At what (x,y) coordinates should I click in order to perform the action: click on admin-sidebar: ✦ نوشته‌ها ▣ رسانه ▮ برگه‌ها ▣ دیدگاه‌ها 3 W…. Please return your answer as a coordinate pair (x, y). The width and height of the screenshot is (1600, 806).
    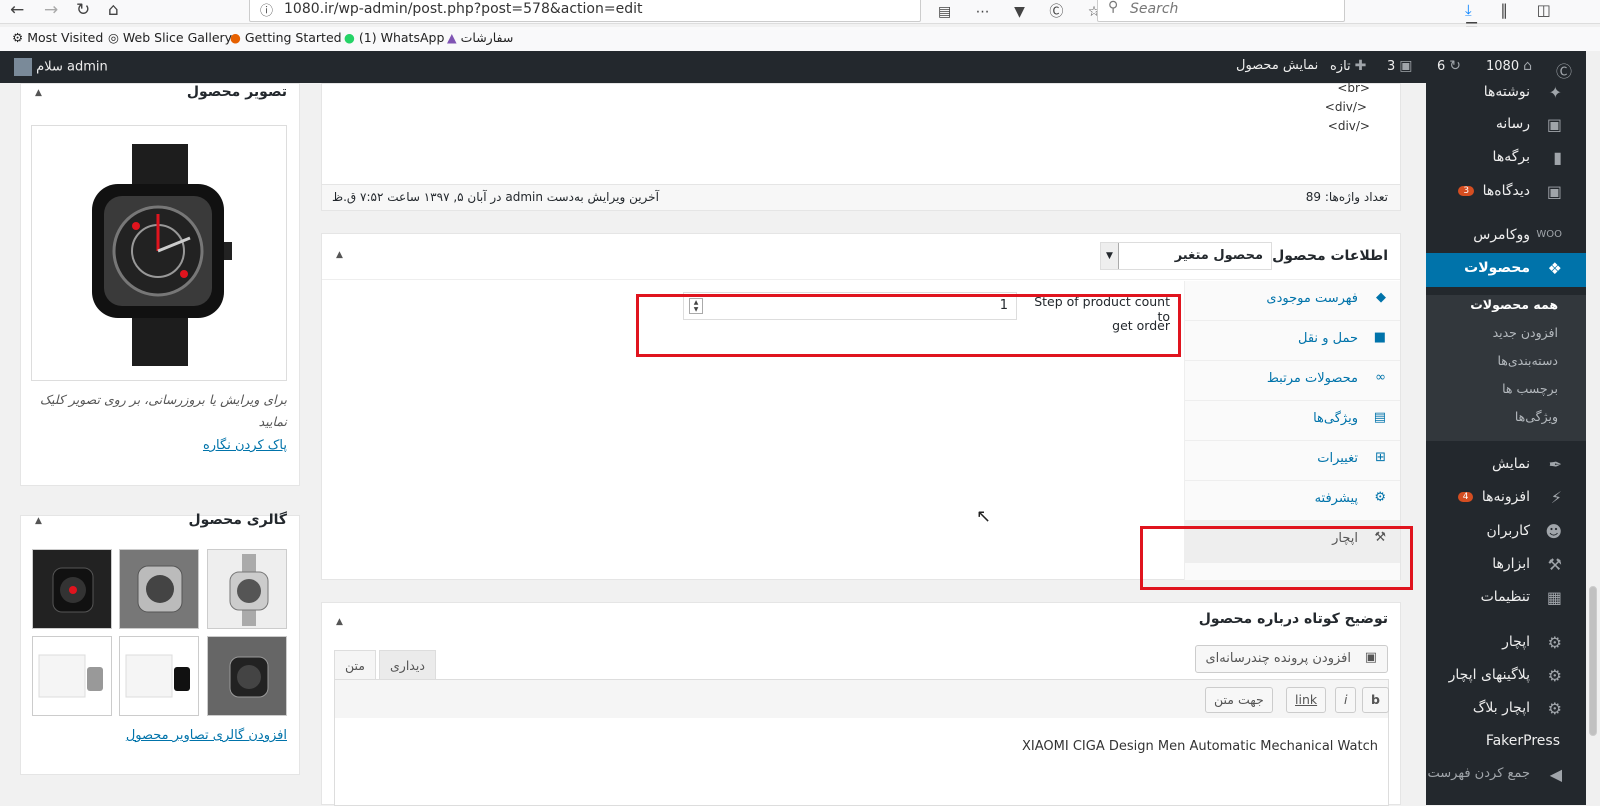
    Looking at the image, I should click on (1506, 444).